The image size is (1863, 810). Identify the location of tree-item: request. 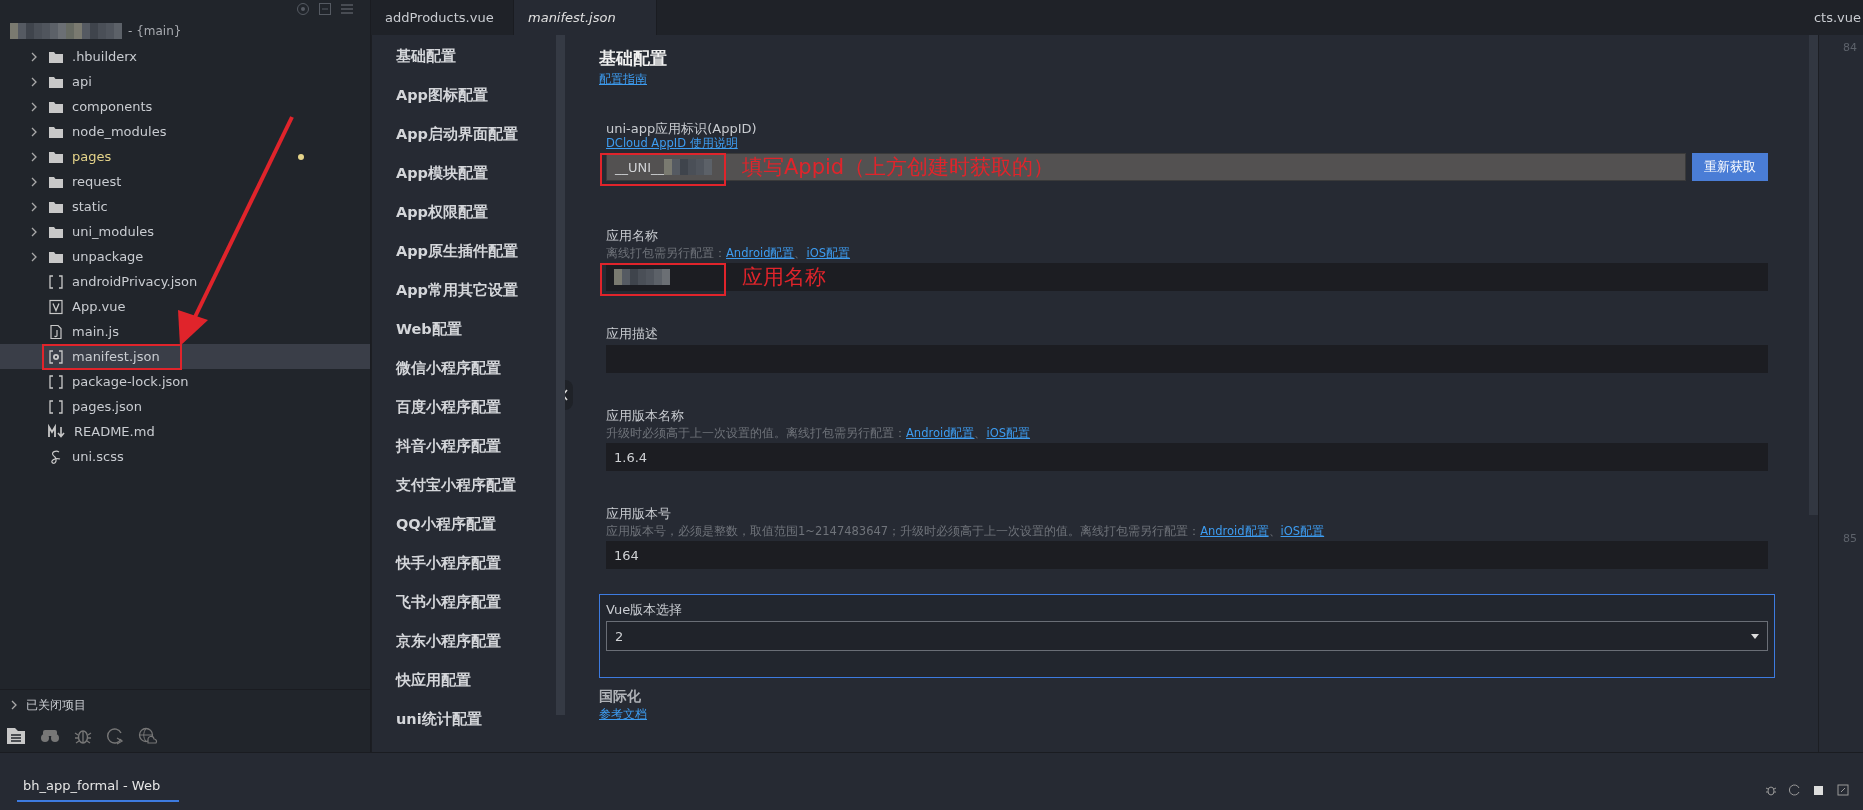
(185, 181).